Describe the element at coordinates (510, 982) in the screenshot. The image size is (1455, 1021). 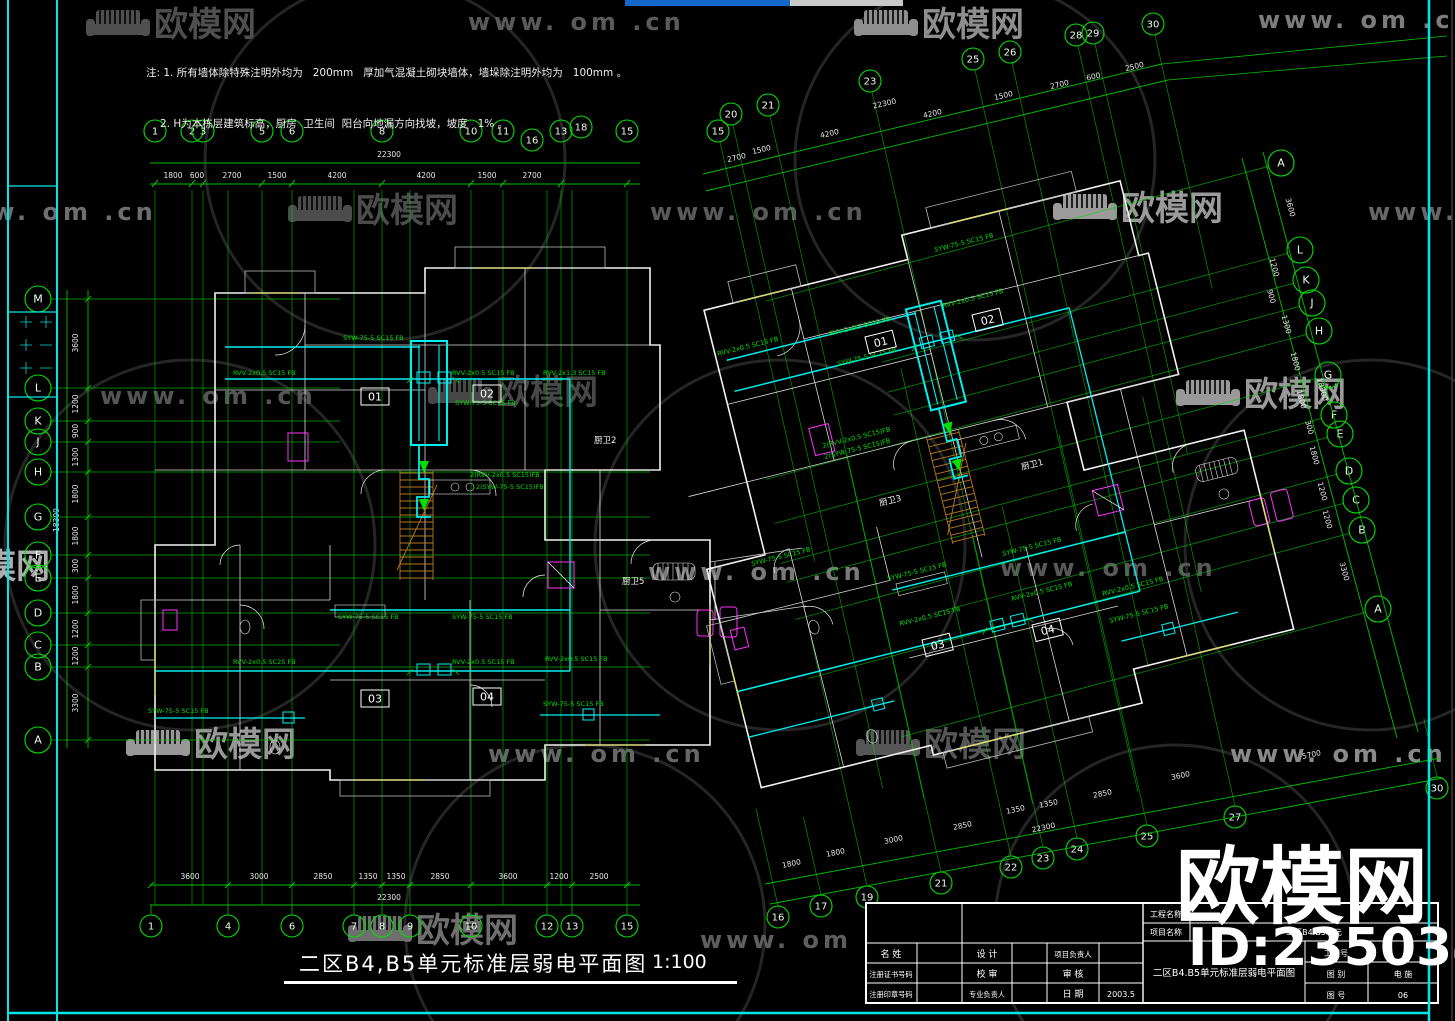
I see `title-underline` at that location.